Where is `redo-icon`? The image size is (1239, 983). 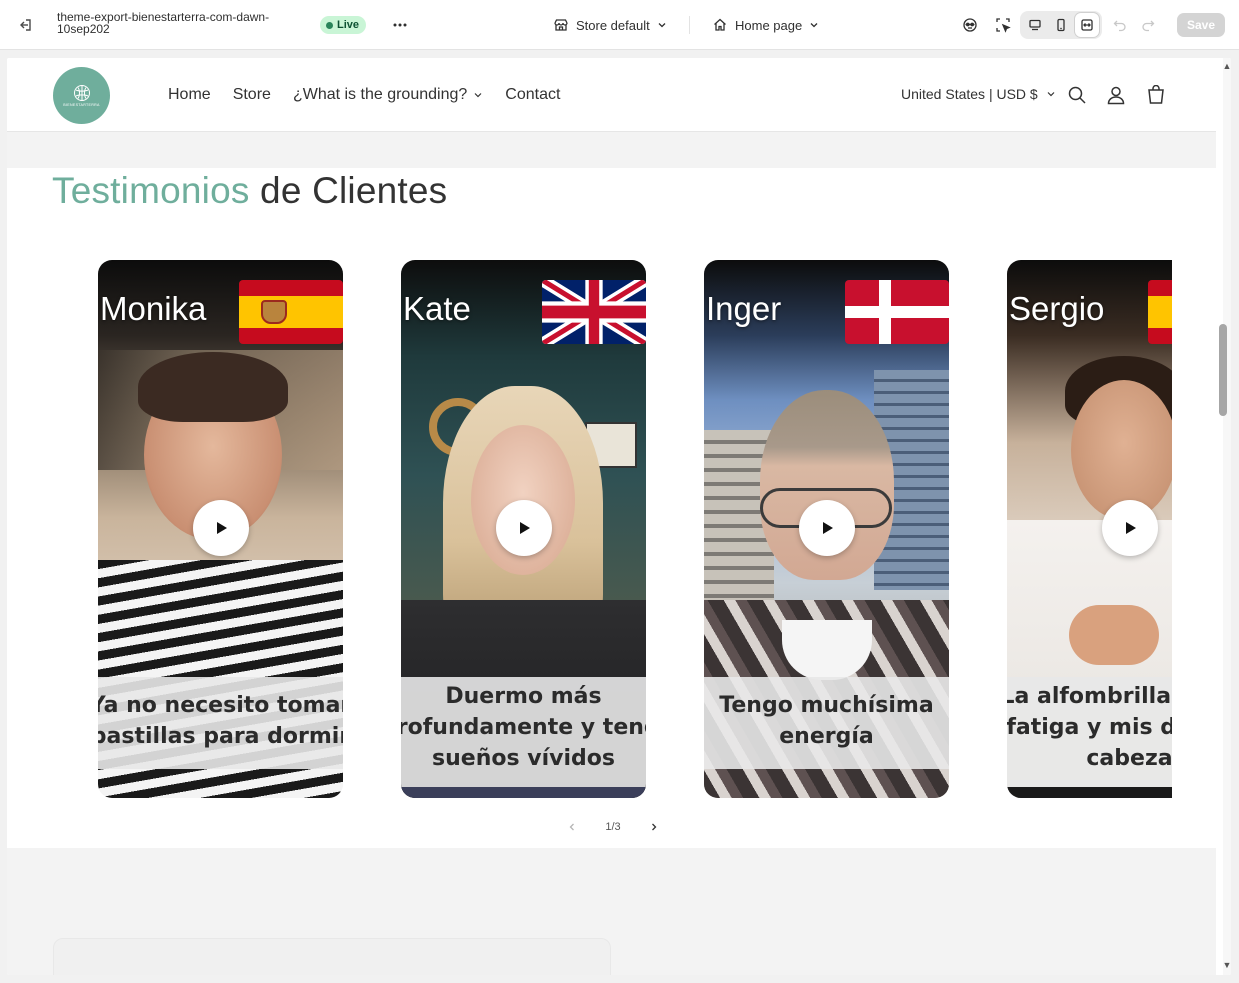 redo-icon is located at coordinates (1148, 25).